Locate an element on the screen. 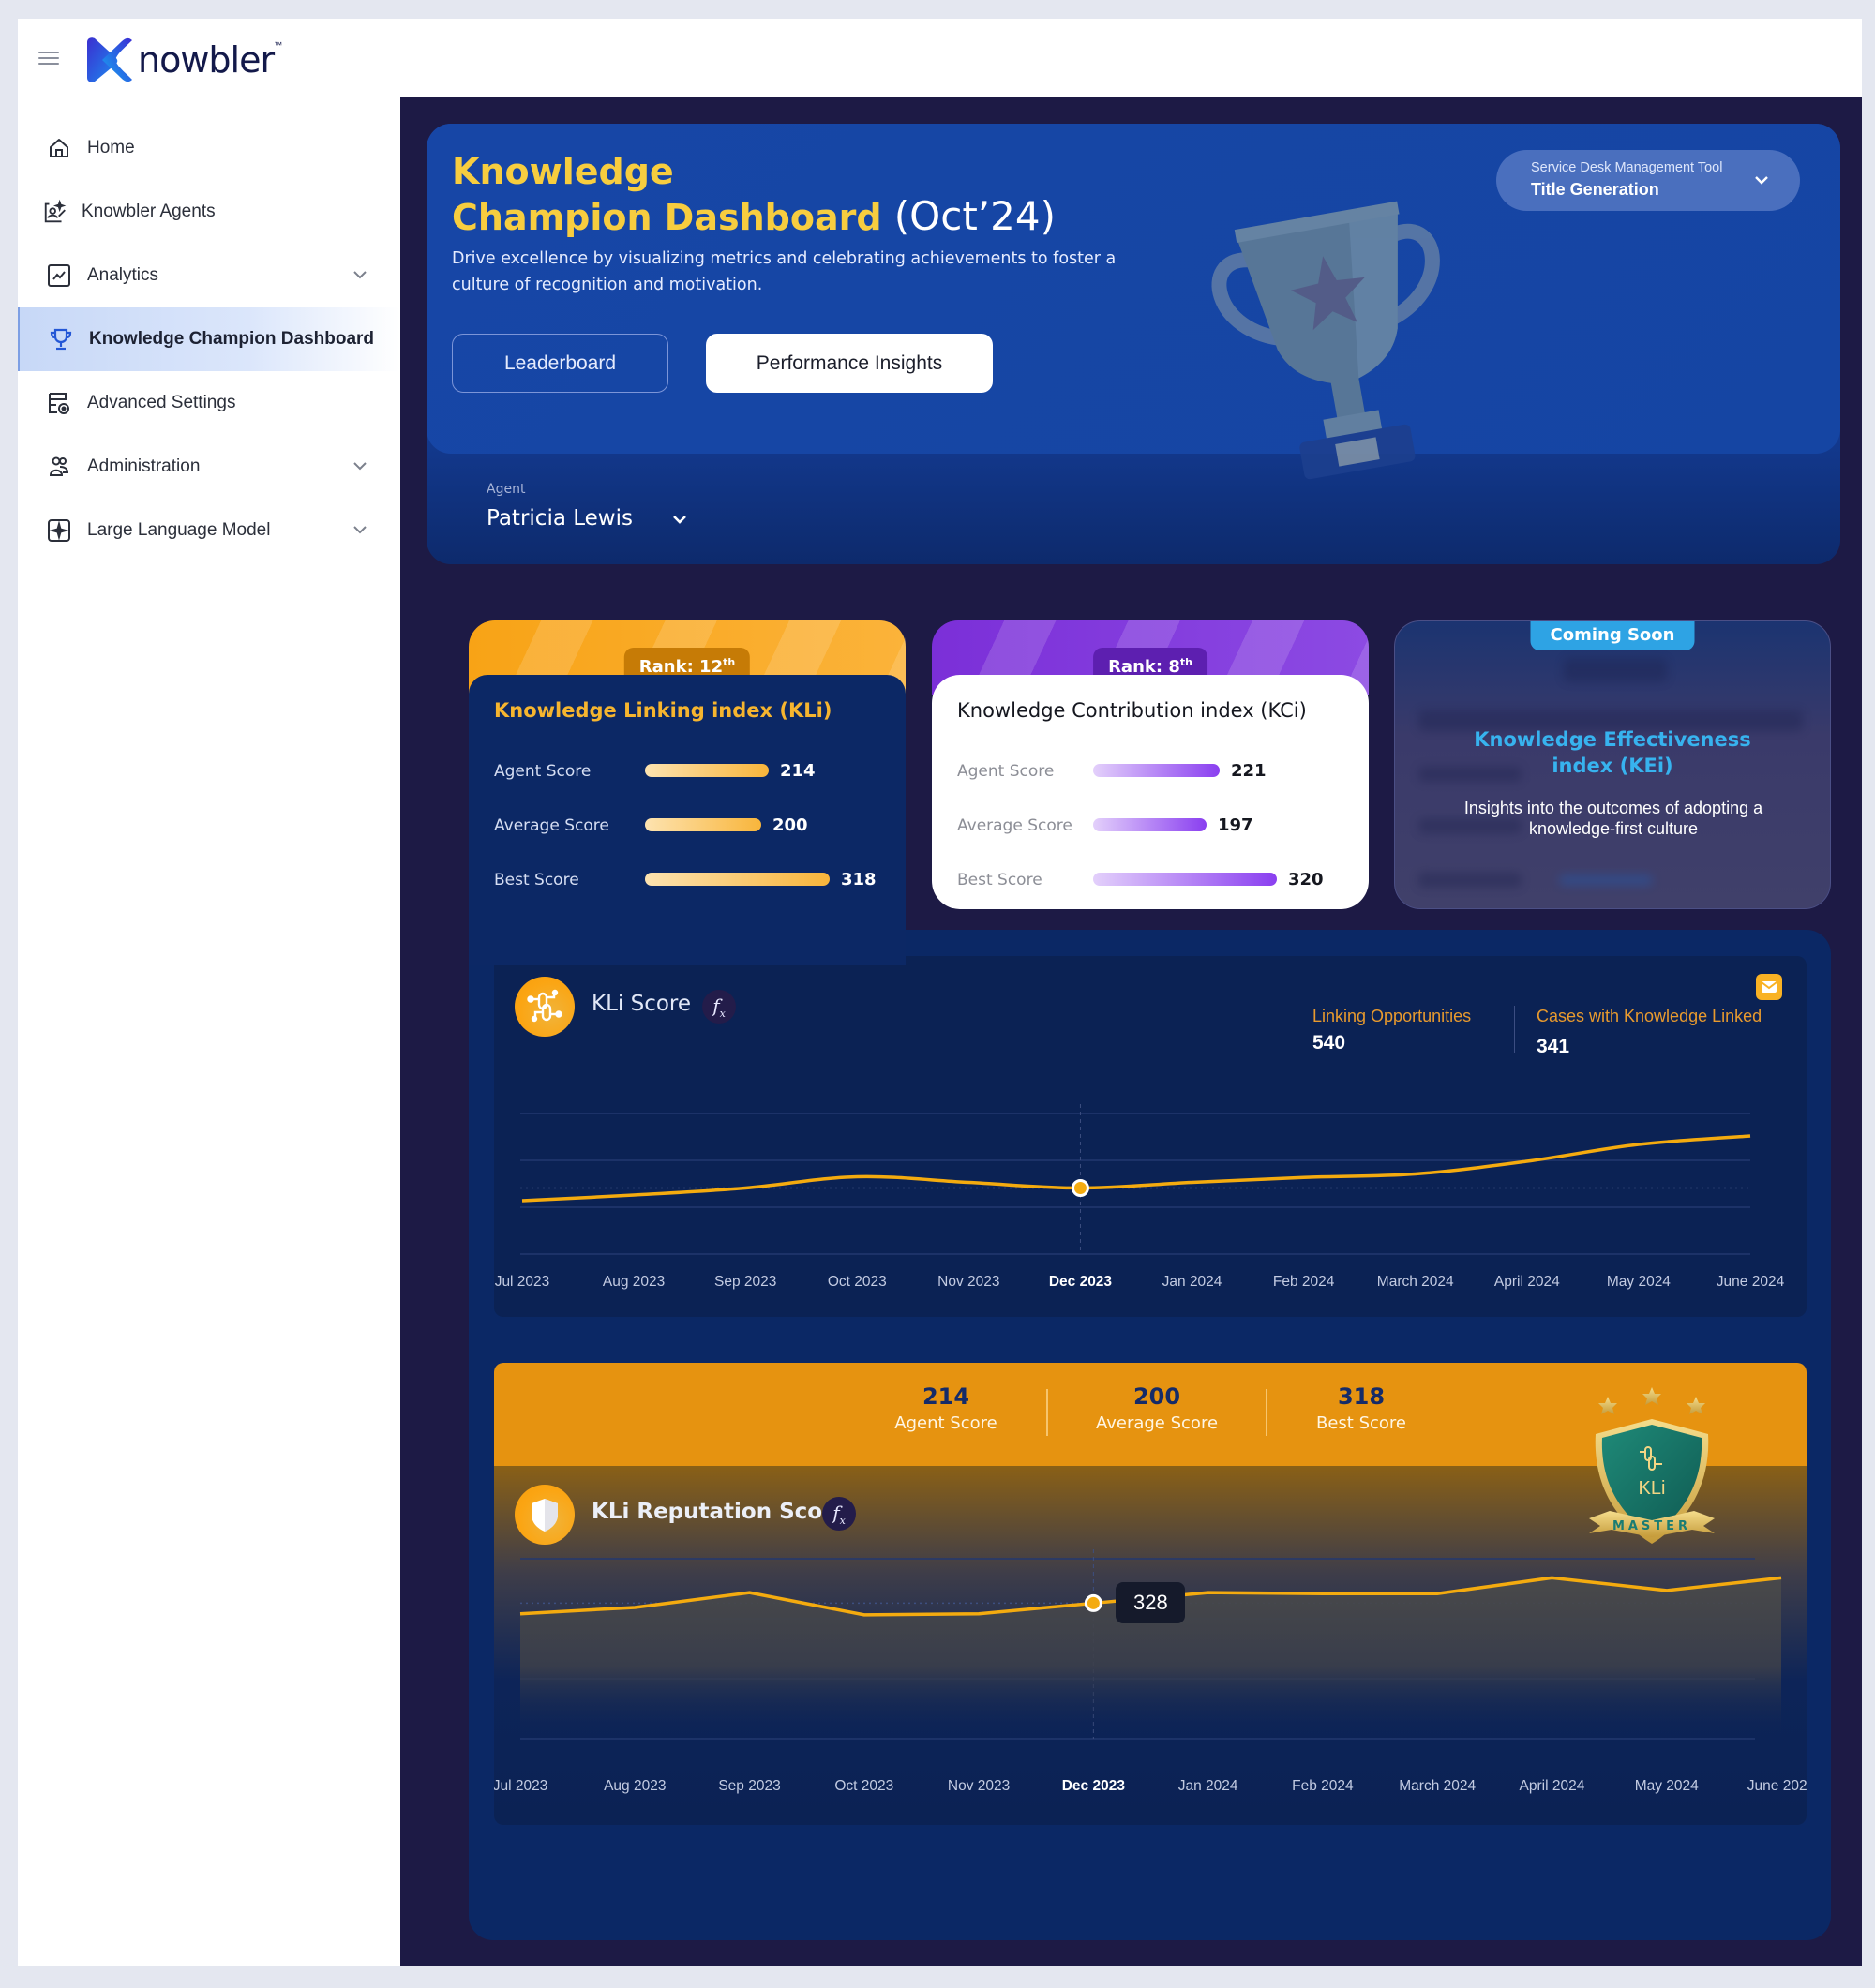 Image resolution: width=1875 pixels, height=1988 pixels. series-line is located at coordinates (1136, 1168).